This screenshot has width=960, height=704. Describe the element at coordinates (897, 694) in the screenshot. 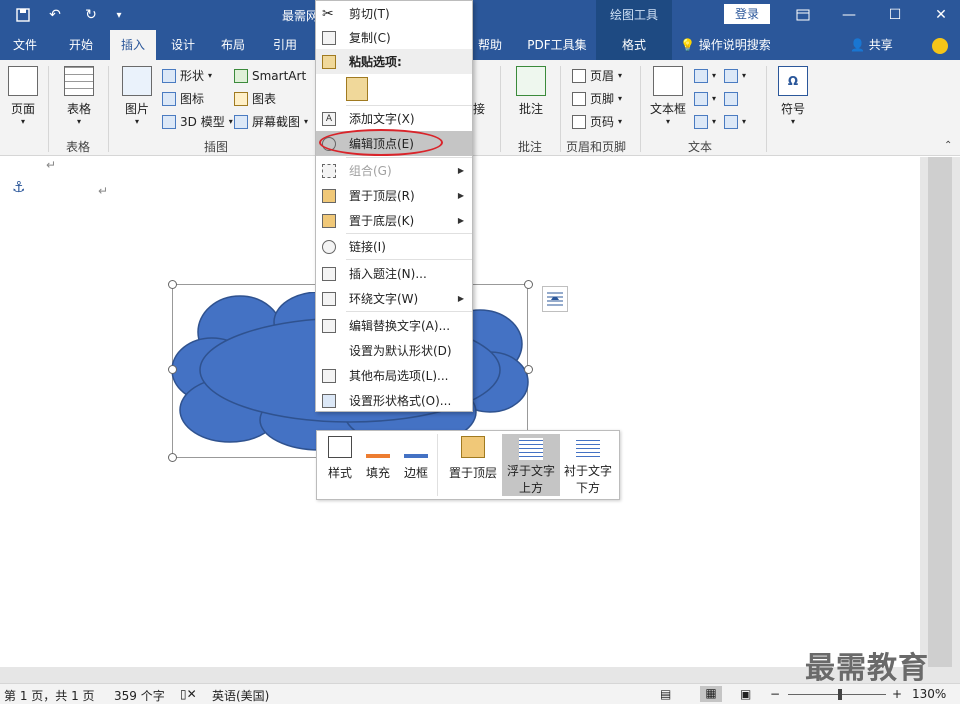

I see `zoom-in-icon: +` at that location.